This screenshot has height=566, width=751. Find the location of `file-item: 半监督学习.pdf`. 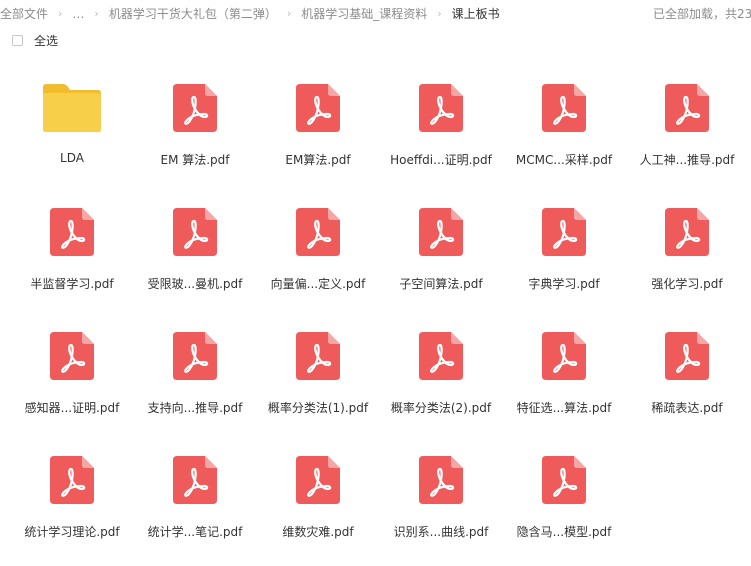

file-item: 半监督学习.pdf is located at coordinates (72, 263).